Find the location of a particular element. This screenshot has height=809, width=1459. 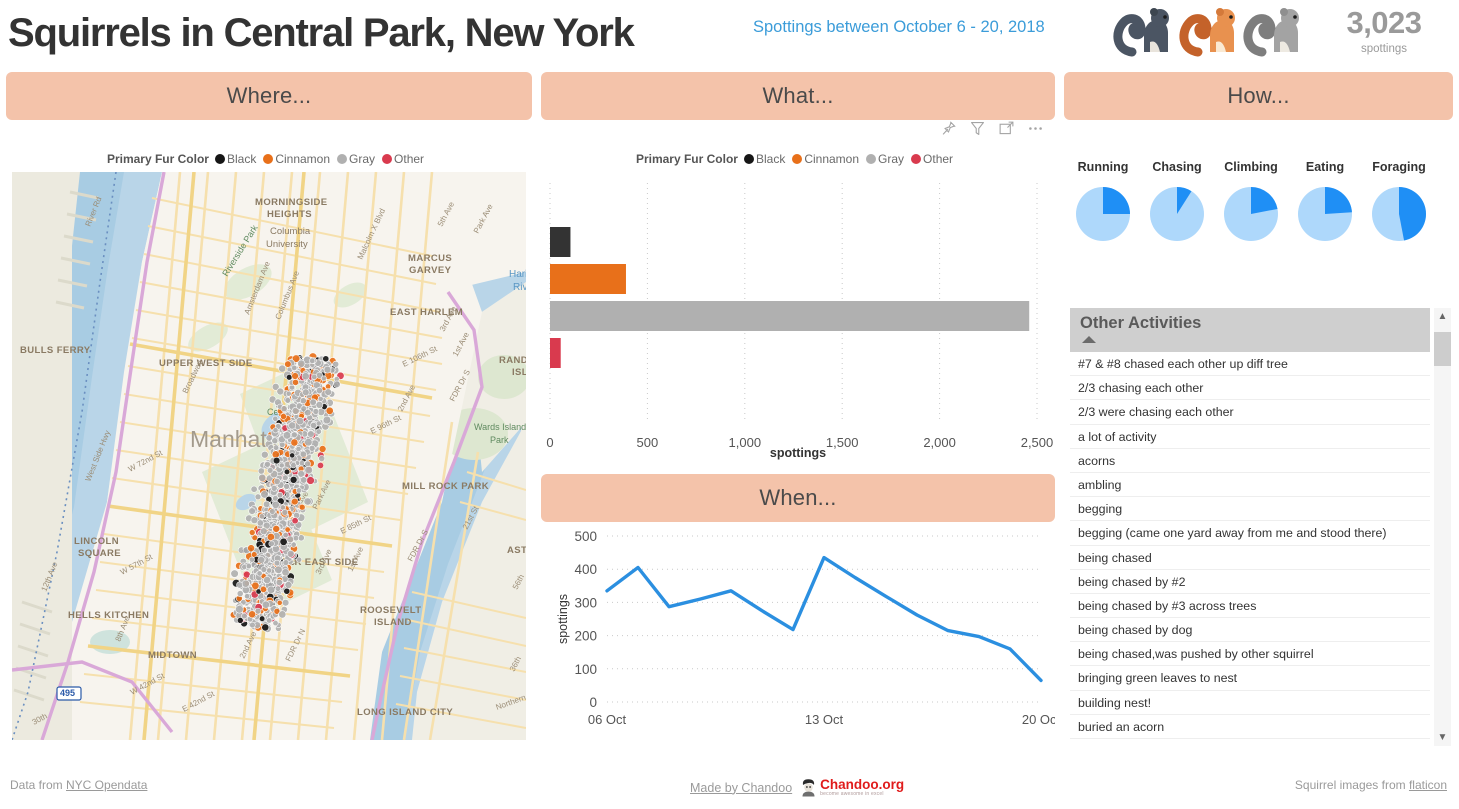

activity-pie-charts: Running Chasing Climbing Eating Foraging is located at coordinates (1258, 220).